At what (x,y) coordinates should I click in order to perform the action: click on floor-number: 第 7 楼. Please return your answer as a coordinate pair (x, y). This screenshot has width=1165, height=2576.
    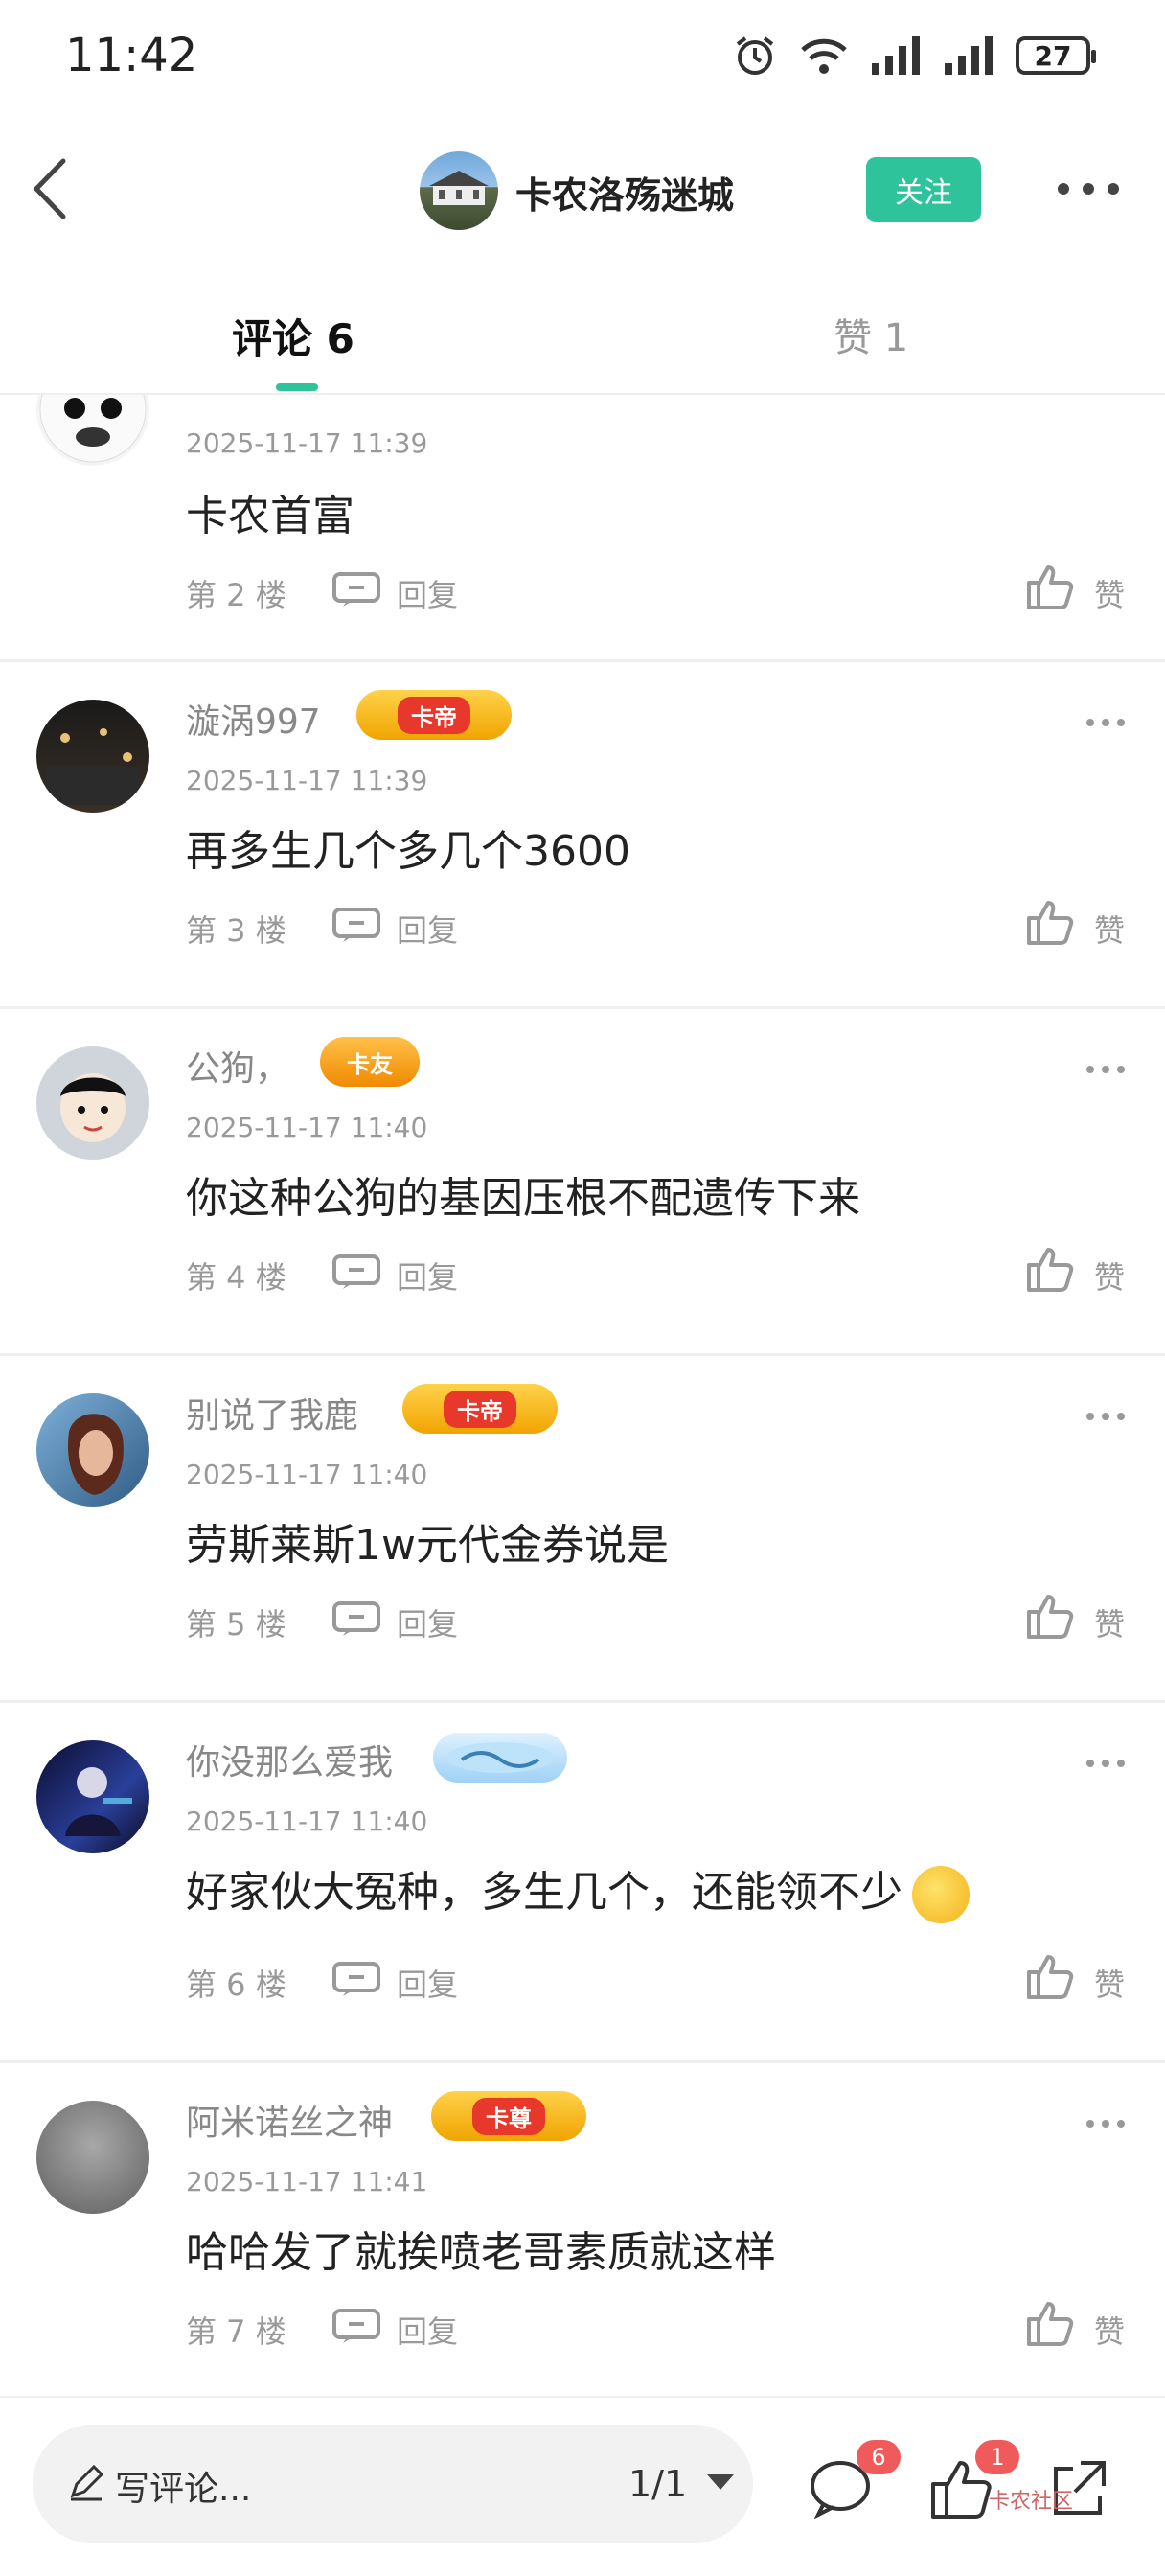
    Looking at the image, I should click on (236, 2331).